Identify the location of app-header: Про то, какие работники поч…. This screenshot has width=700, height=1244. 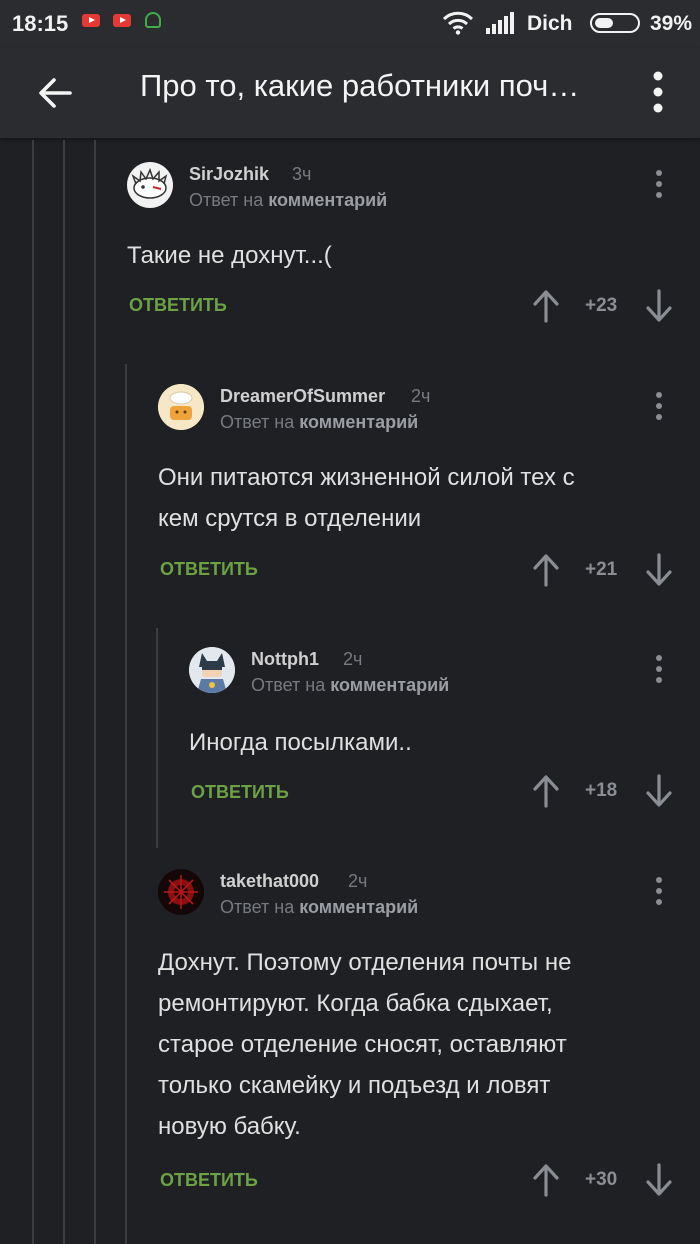
(350, 93).